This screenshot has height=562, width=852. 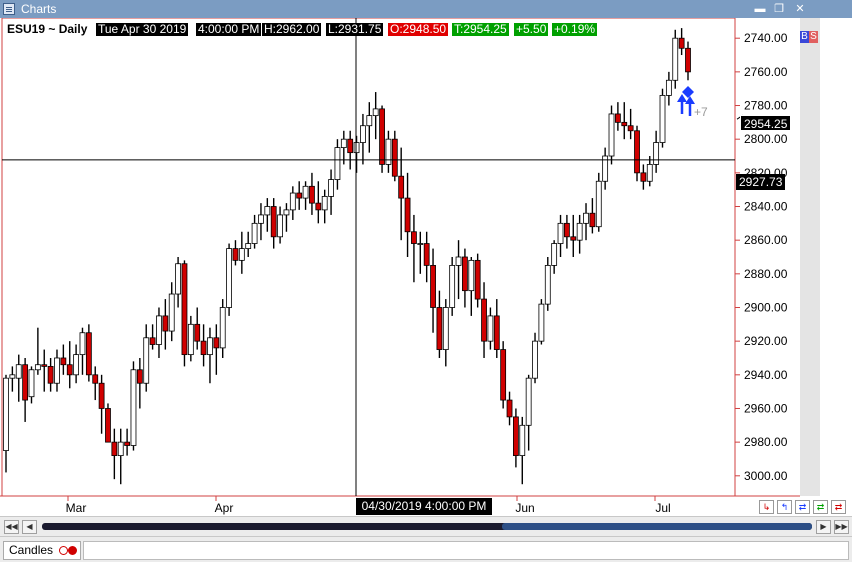 What do you see at coordinates (224, 508) in the screenshot?
I see `x-tick-label: Apr` at bounding box center [224, 508].